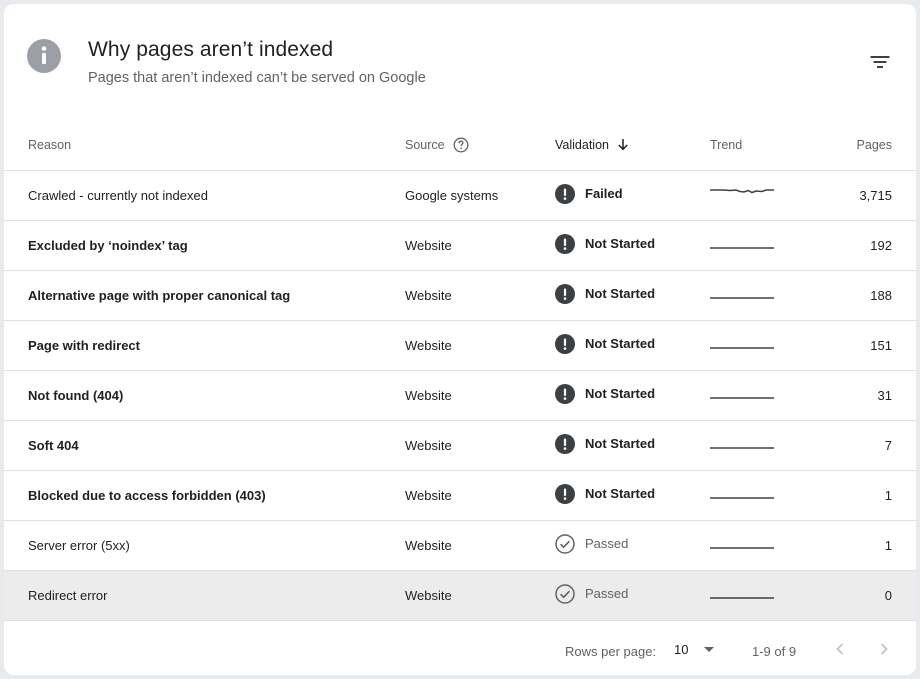 This screenshot has height=679, width=920. Describe the element at coordinates (888, 595) in the screenshot. I see `pages-cell: 0` at that location.